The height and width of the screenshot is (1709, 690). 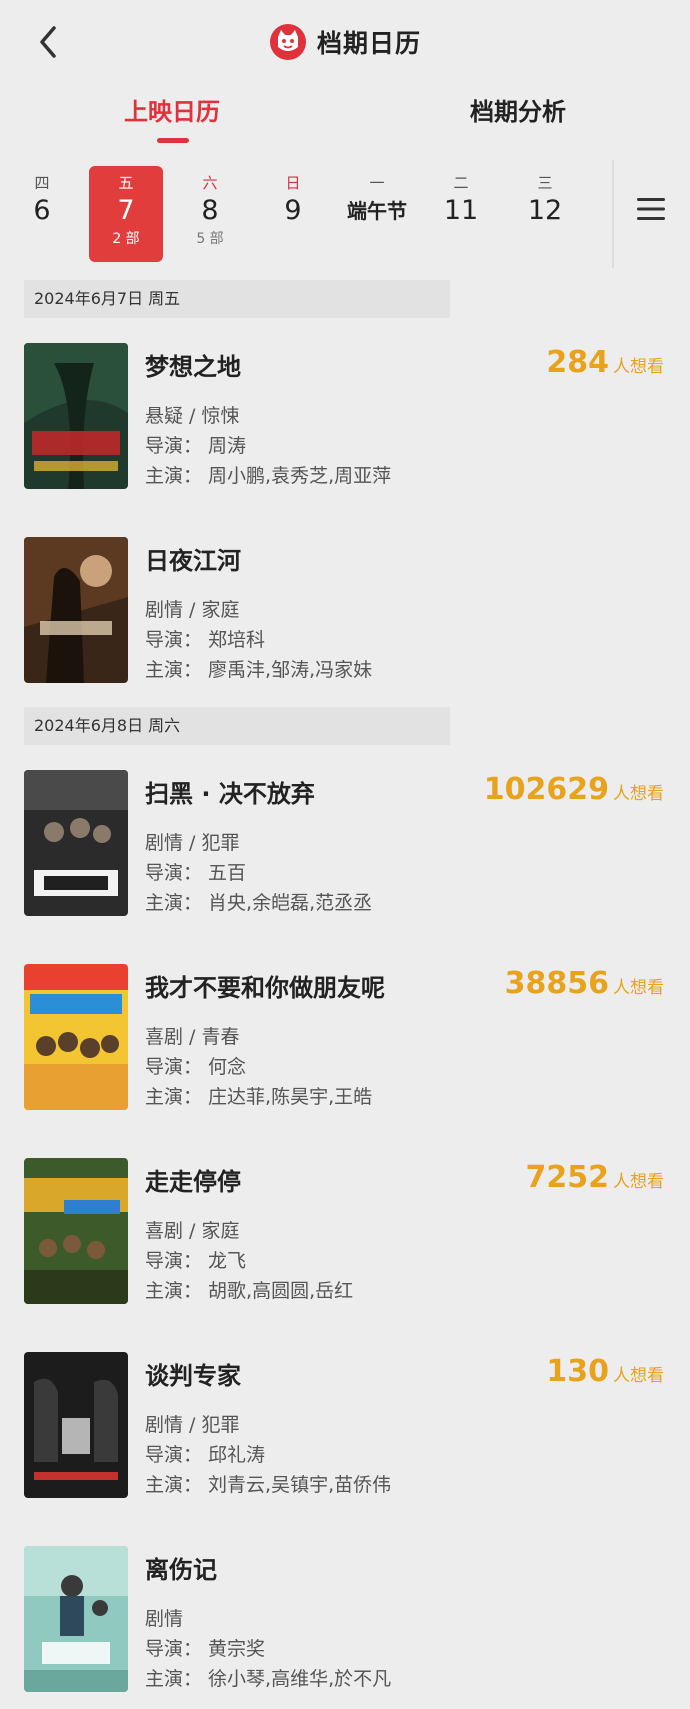 What do you see at coordinates (518, 116) in the screenshot?
I see `tab-schedule-analysis: 档期分析` at bounding box center [518, 116].